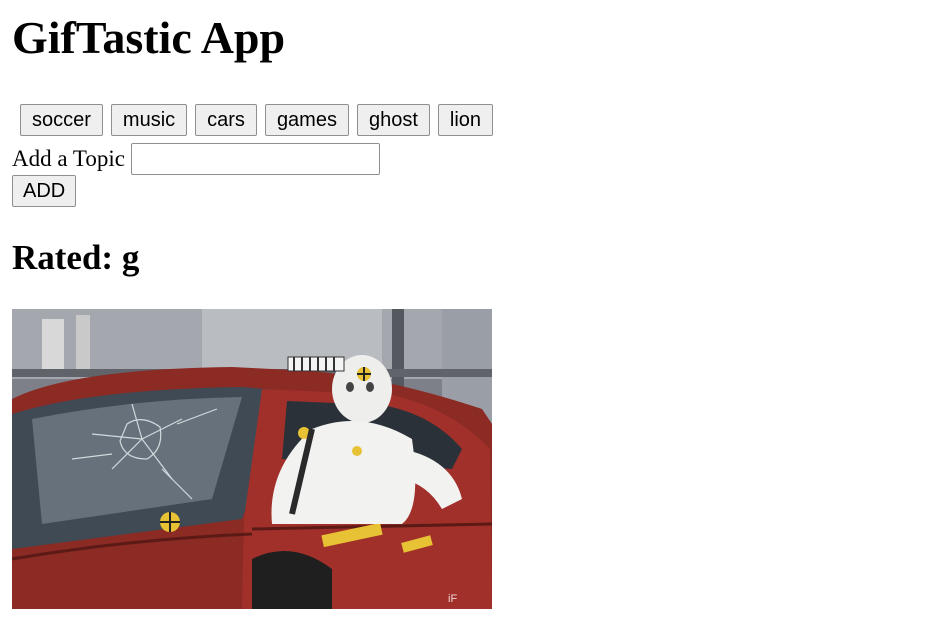 The image size is (952, 643). What do you see at coordinates (306, 120) in the screenshot?
I see `topic-button-games: games` at bounding box center [306, 120].